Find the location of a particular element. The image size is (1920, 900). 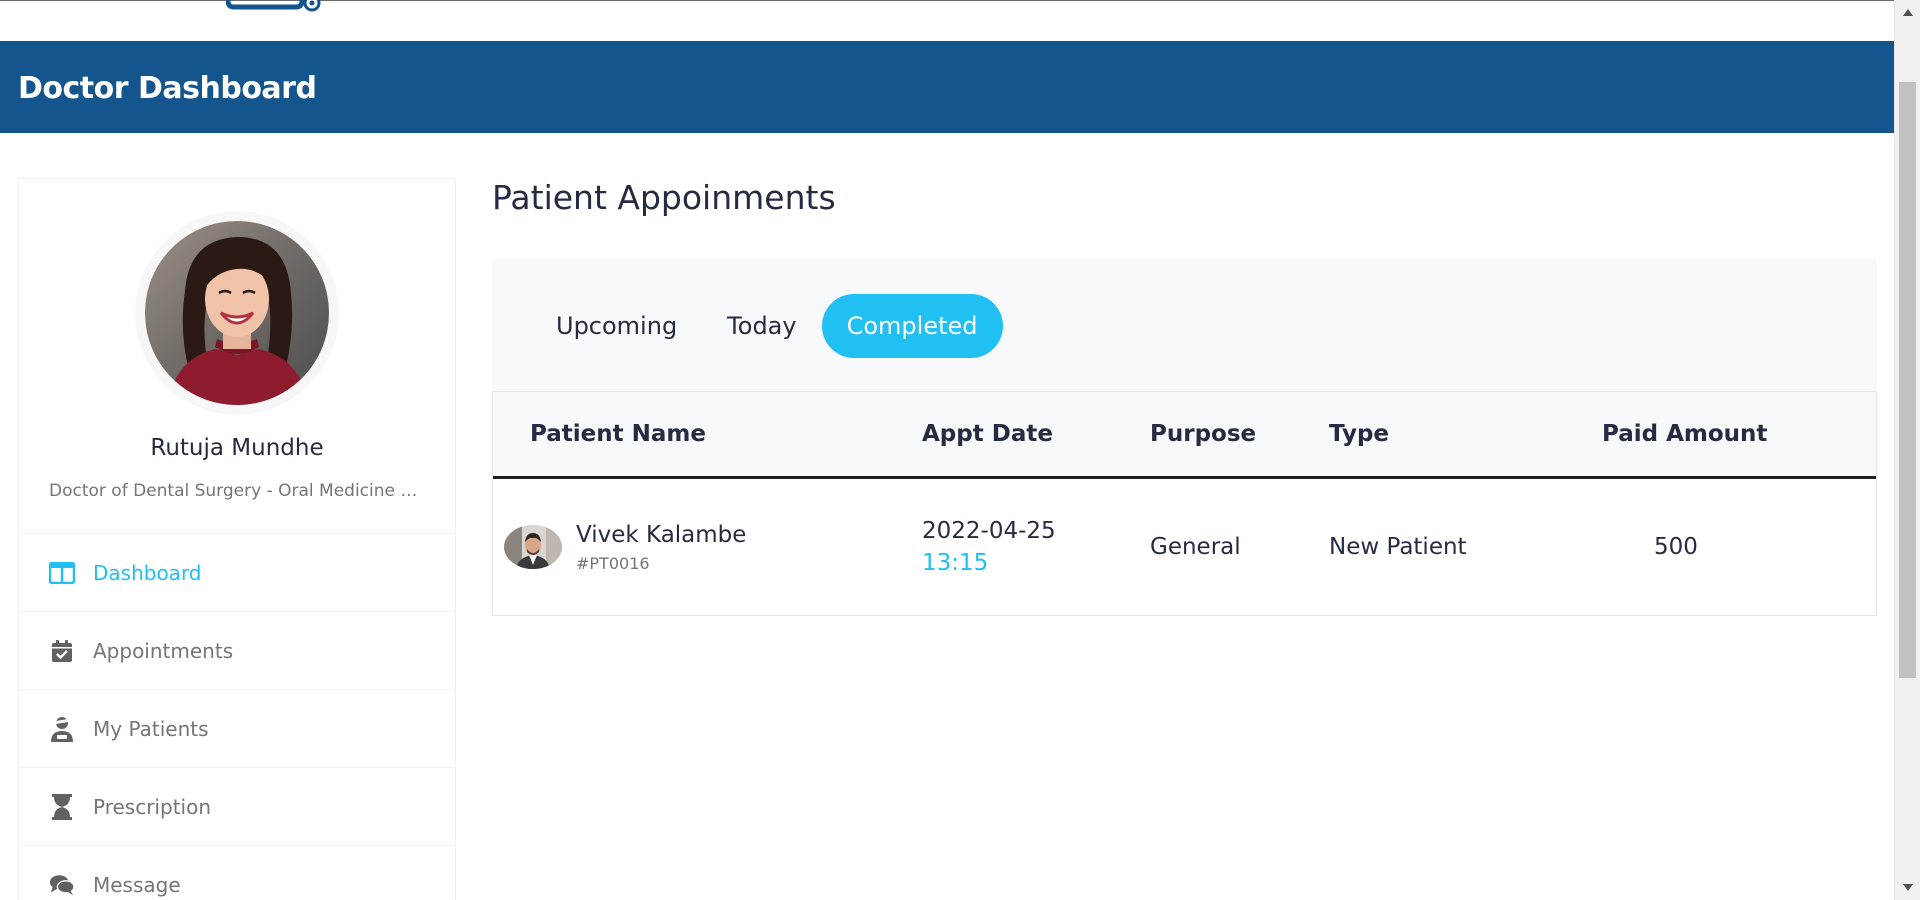

column-header-patient-name: Patient Name is located at coordinates (707, 435).